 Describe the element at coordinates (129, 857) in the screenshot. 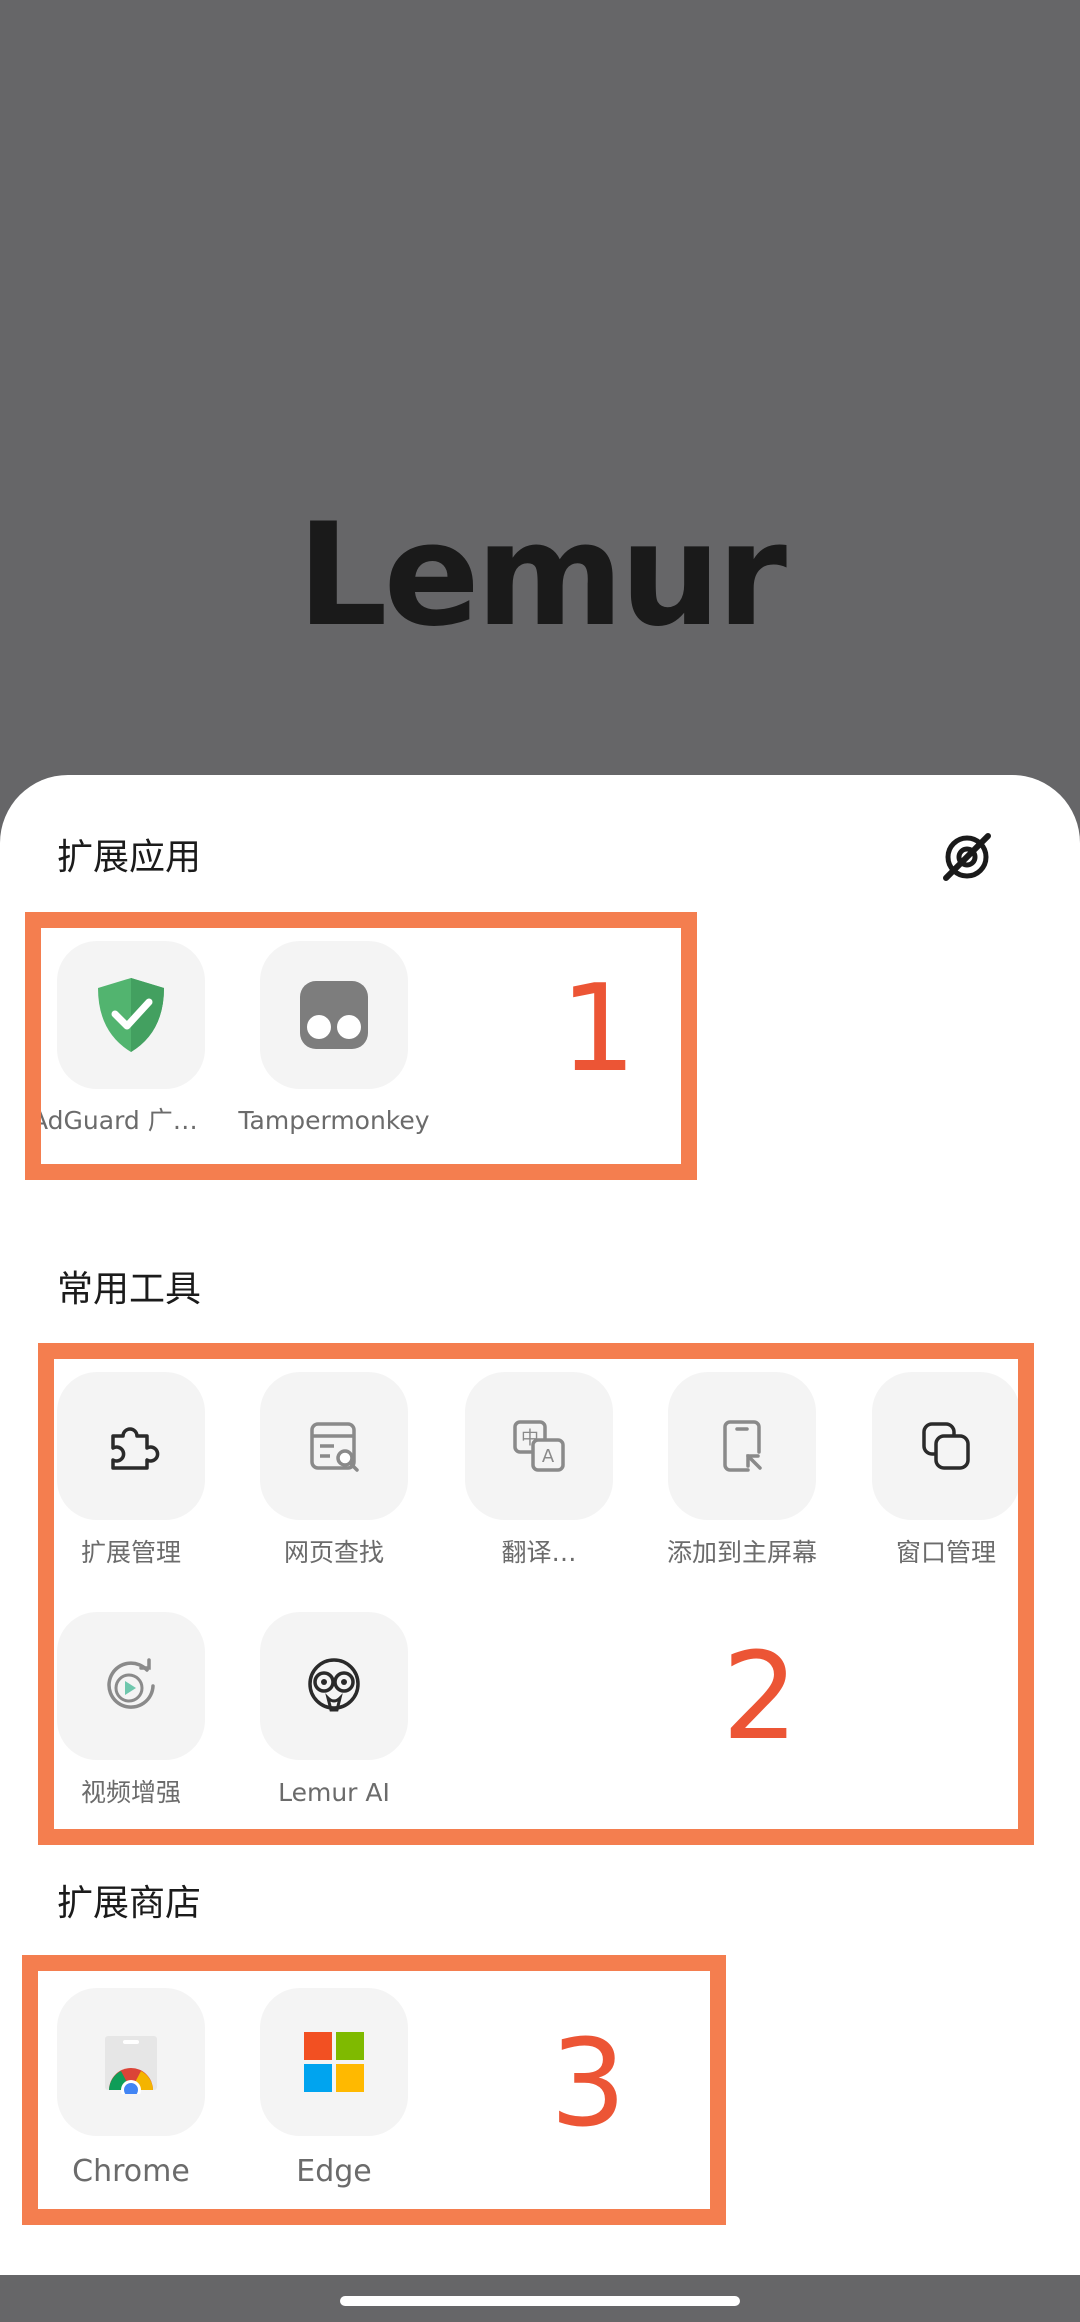

I see `section-title-extensions: 扩展应用` at that location.